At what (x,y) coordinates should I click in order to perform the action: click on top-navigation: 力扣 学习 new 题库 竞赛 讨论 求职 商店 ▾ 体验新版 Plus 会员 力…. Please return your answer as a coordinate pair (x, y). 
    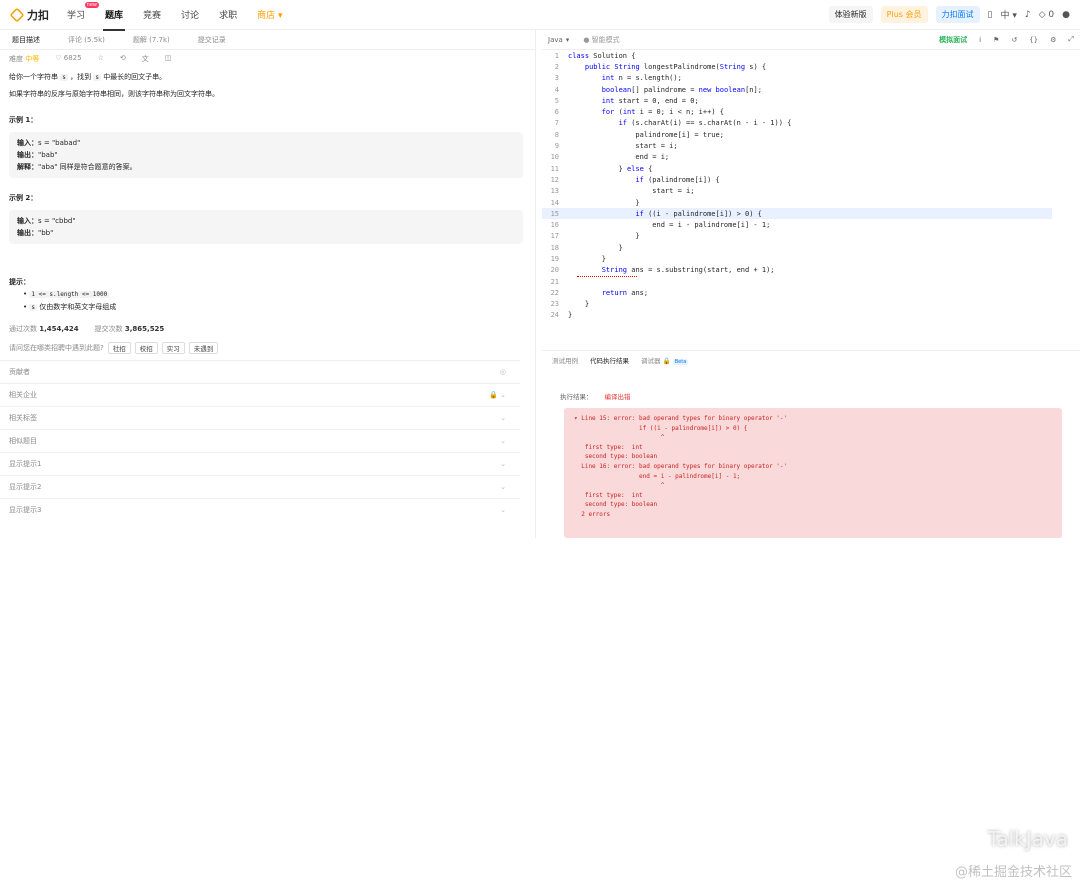
    Looking at the image, I should click on (540, 15).